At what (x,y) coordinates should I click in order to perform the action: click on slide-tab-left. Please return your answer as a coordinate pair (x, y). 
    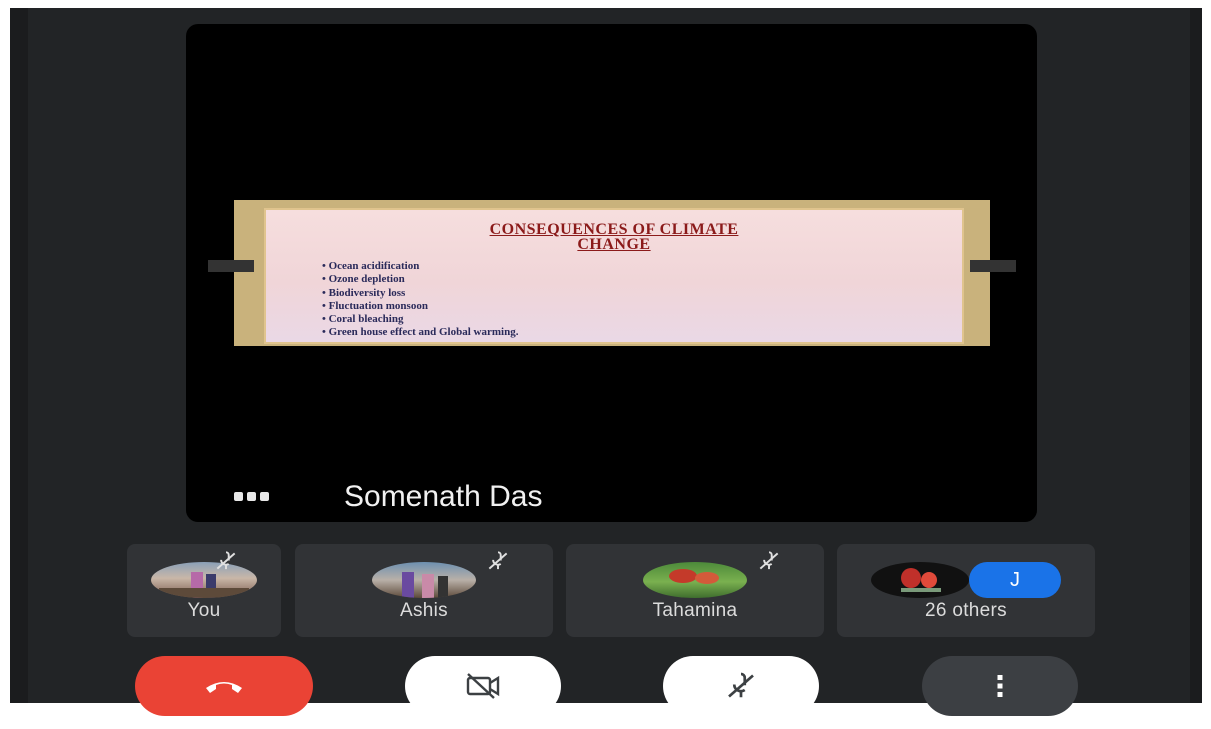
    Looking at the image, I should click on (231, 266).